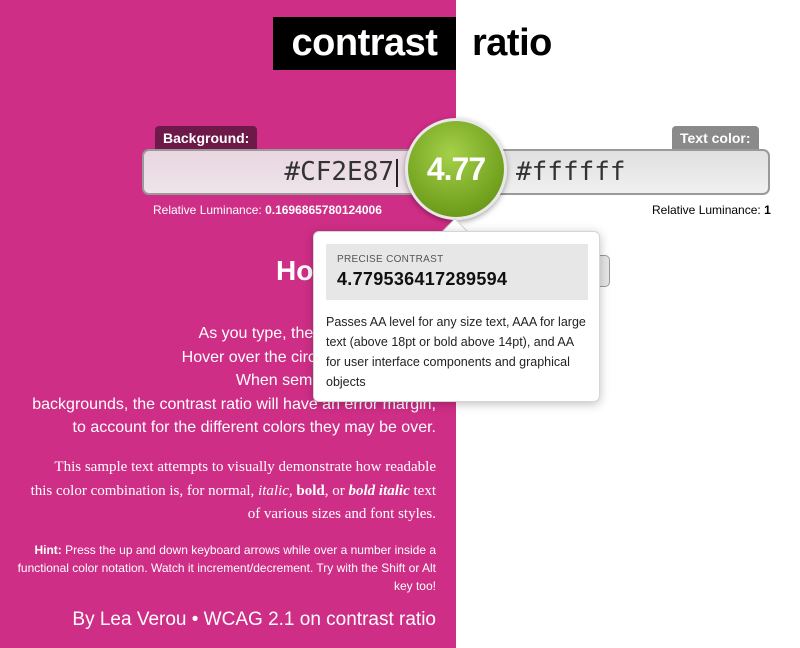 This screenshot has width=800, height=648. Describe the element at coordinates (456, 169) in the screenshot. I see `contrast-ratio-circle: 4.77` at that location.